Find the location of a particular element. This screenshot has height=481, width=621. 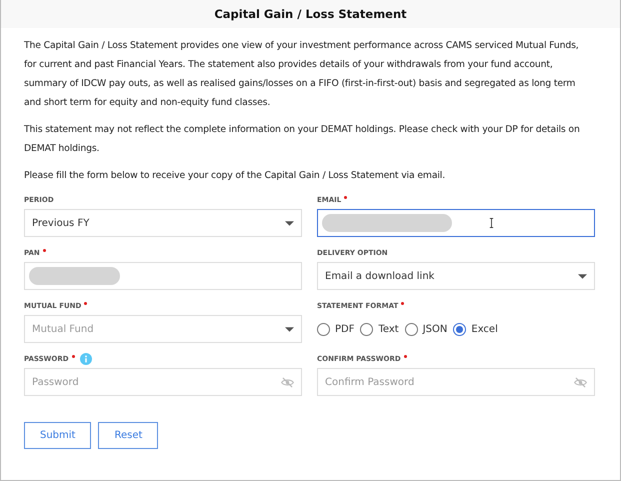

reset-button: Reset is located at coordinates (128, 435).